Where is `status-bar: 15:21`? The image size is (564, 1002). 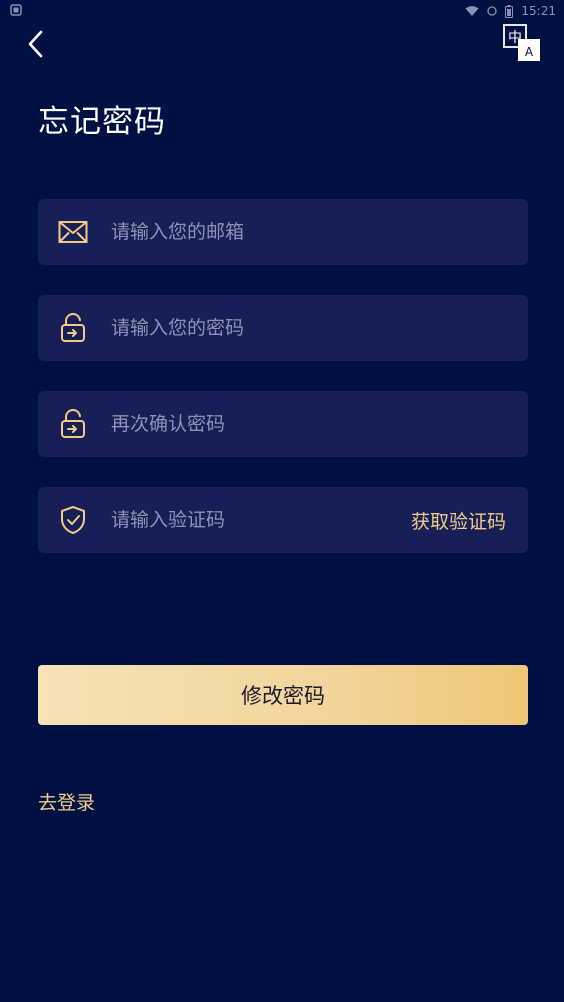 status-bar: 15:21 is located at coordinates (282, 11).